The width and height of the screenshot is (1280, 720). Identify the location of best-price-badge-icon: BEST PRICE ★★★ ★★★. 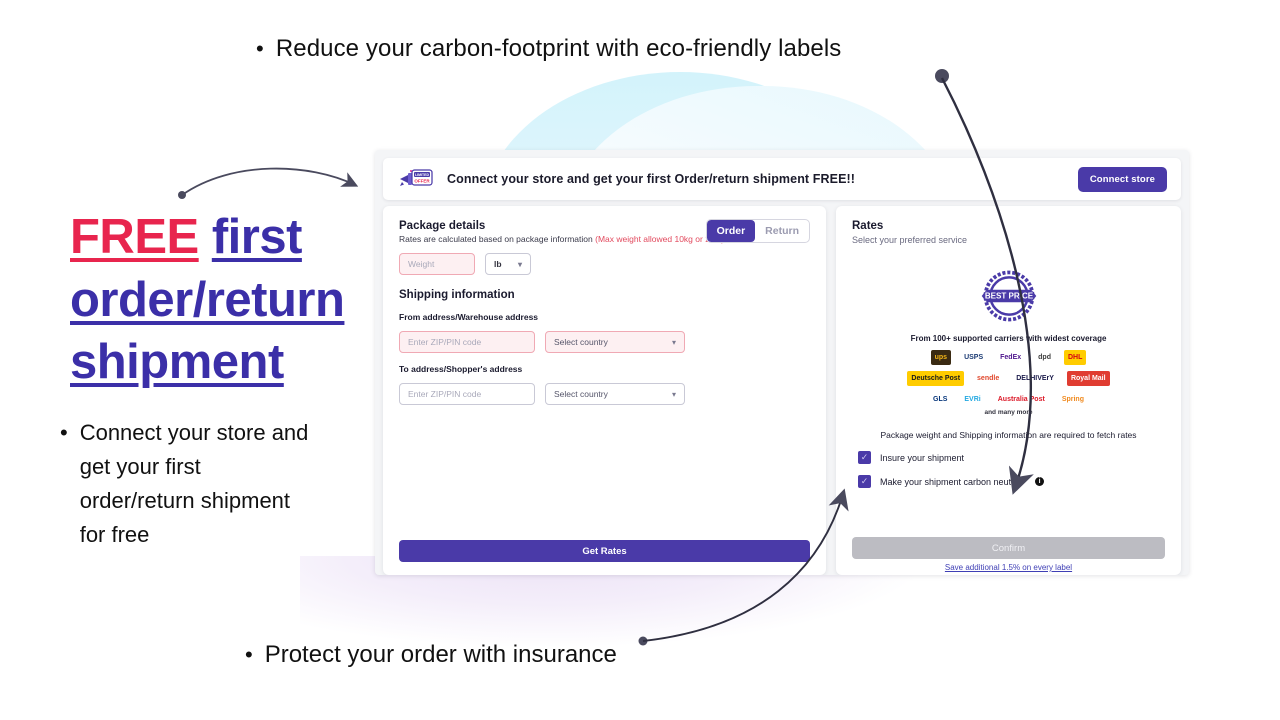
(1009, 296).